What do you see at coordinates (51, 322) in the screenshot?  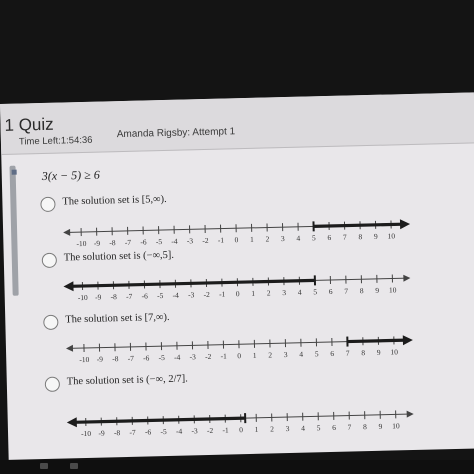 I see `option-3-radio` at bounding box center [51, 322].